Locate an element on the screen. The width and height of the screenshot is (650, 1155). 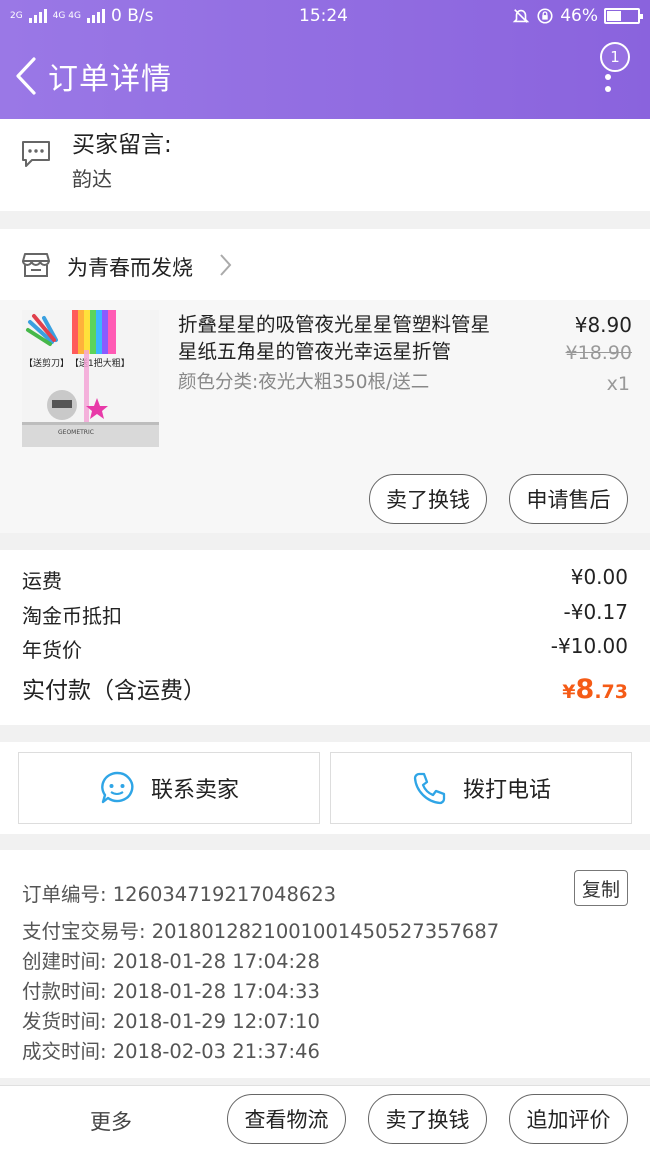
fee-label: 年货价 is located at coordinates (52, 650).